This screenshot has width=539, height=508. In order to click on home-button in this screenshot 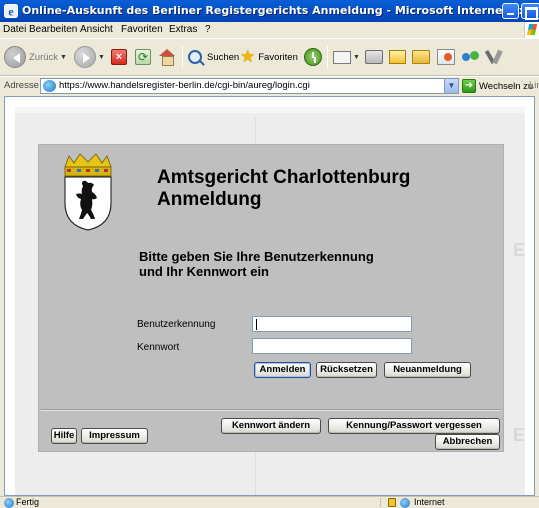, I will do `click(167, 57)`.